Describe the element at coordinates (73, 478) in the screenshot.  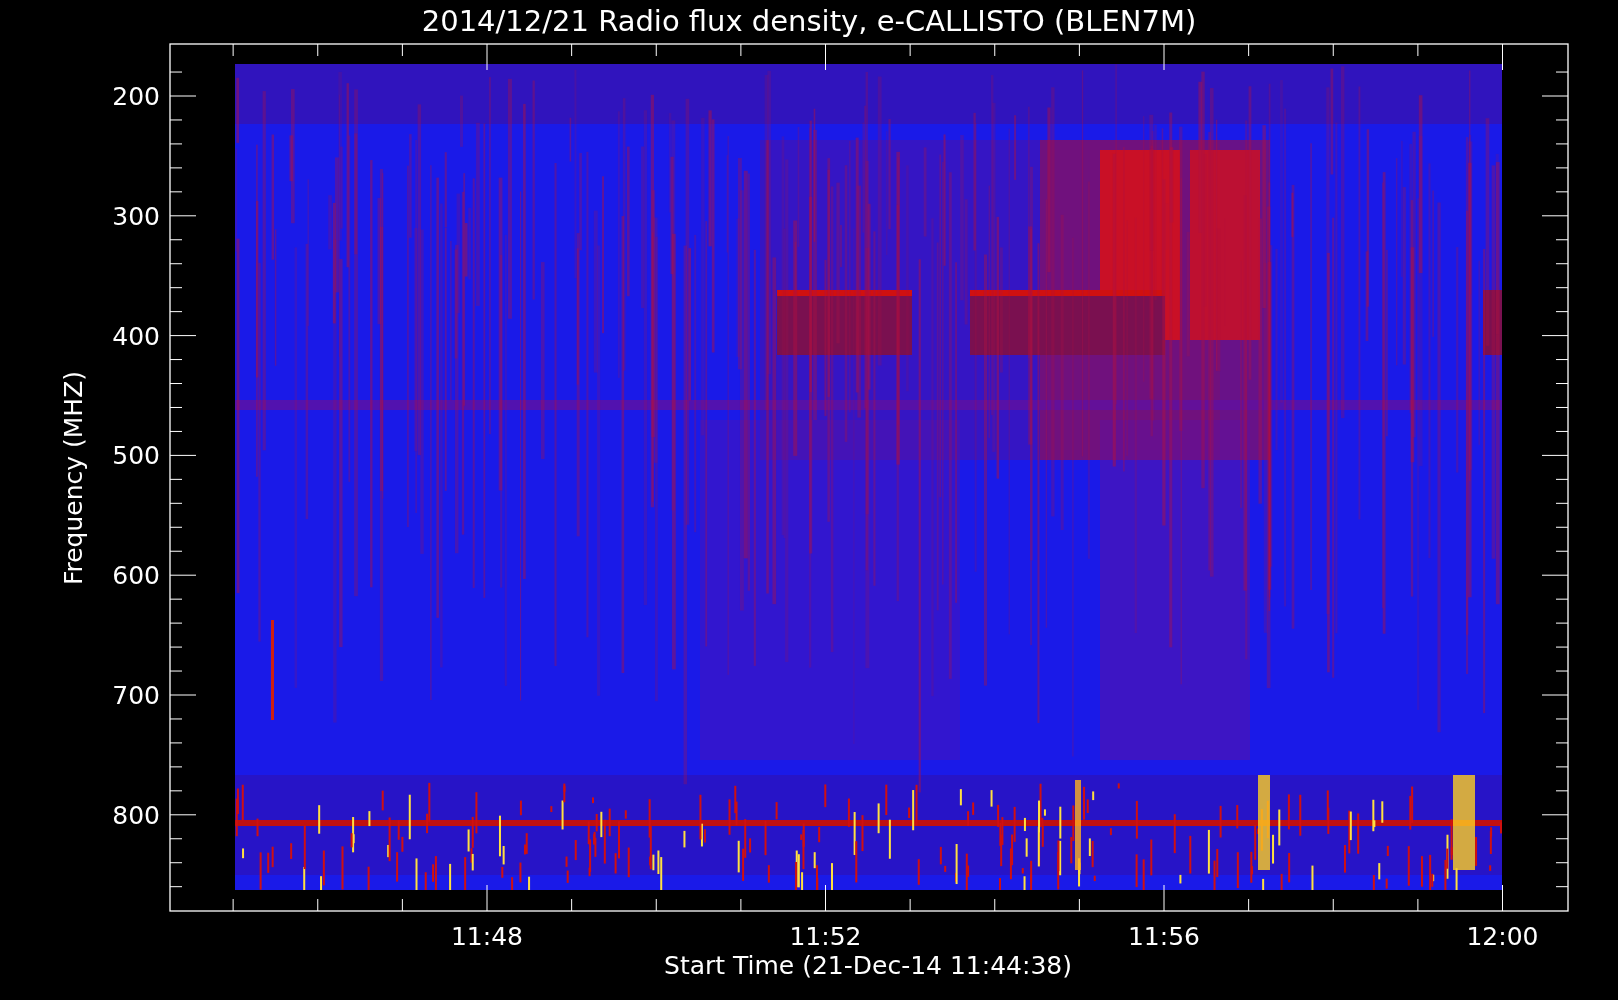
I see `y-axis-label: Frequency (MHZ)` at that location.